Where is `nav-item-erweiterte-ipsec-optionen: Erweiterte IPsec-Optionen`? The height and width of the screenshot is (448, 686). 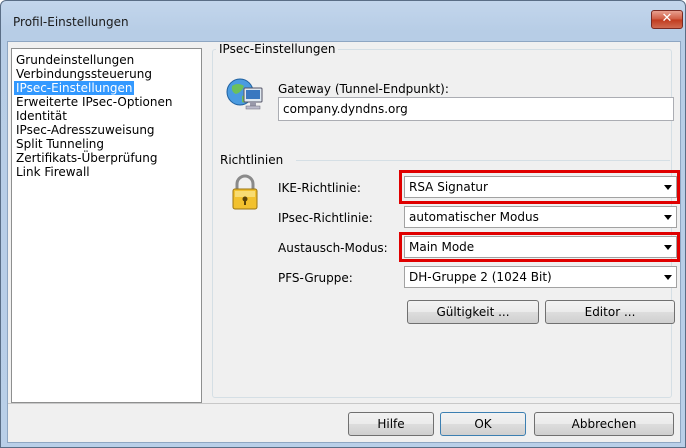 nav-item-erweiterte-ipsec-optionen: Erweiterte IPsec-Optionen is located at coordinates (94, 102).